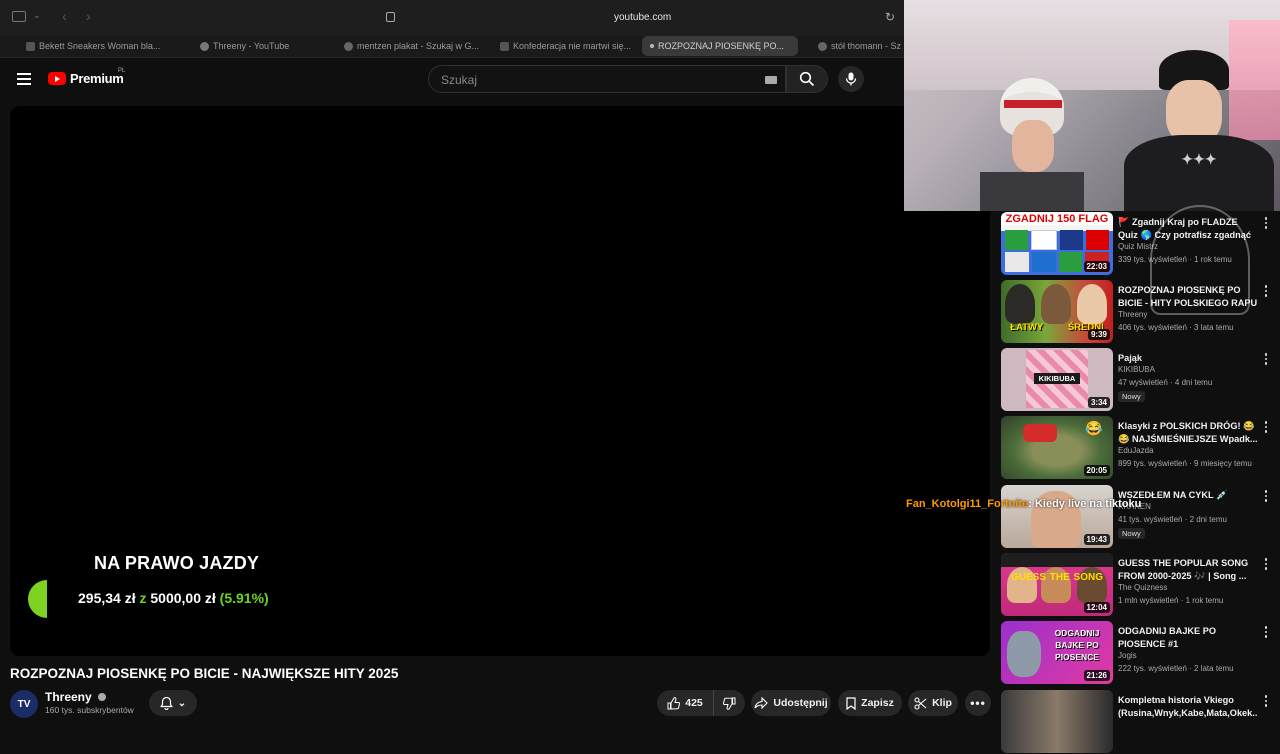 This screenshot has height=754, width=1280. Describe the element at coordinates (1199, 125) in the screenshot. I see `streamer-right: ✦✦✦` at that location.